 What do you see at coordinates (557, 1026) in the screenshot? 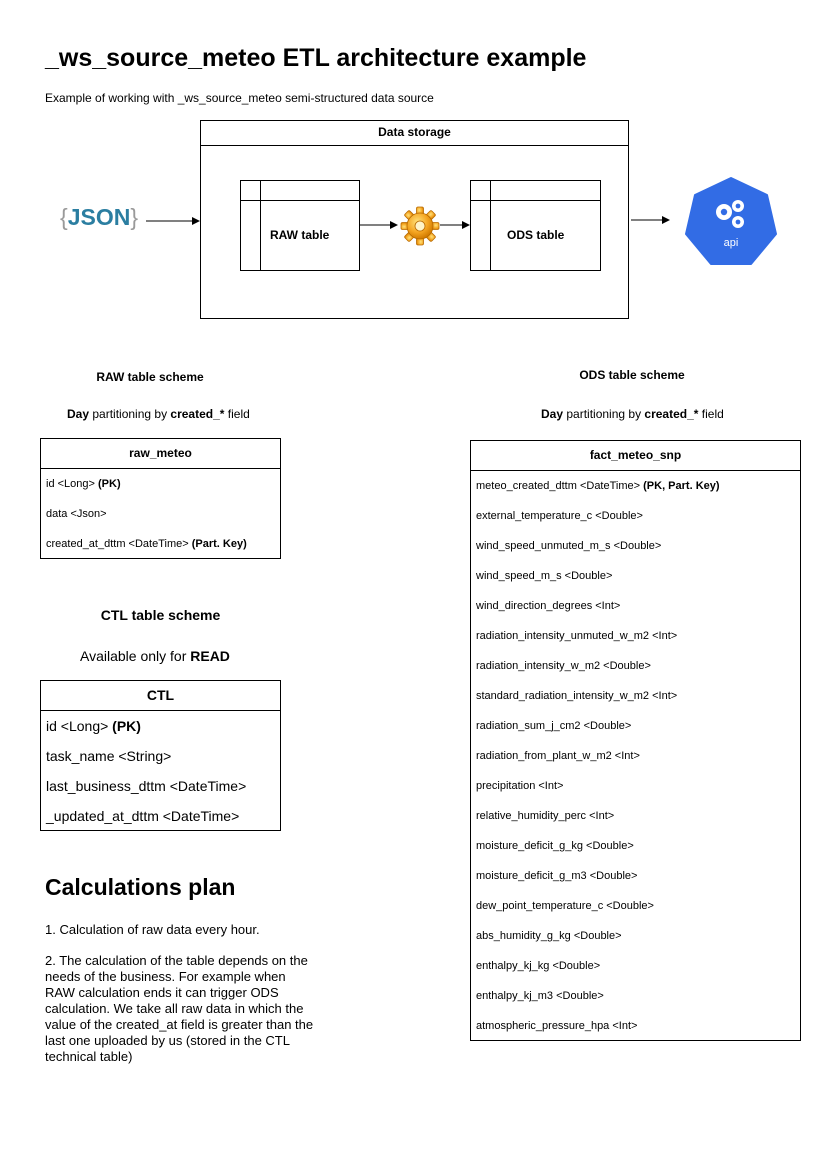
I see `table-row: atmospheric_pressure_hpa <Int>` at bounding box center [557, 1026].